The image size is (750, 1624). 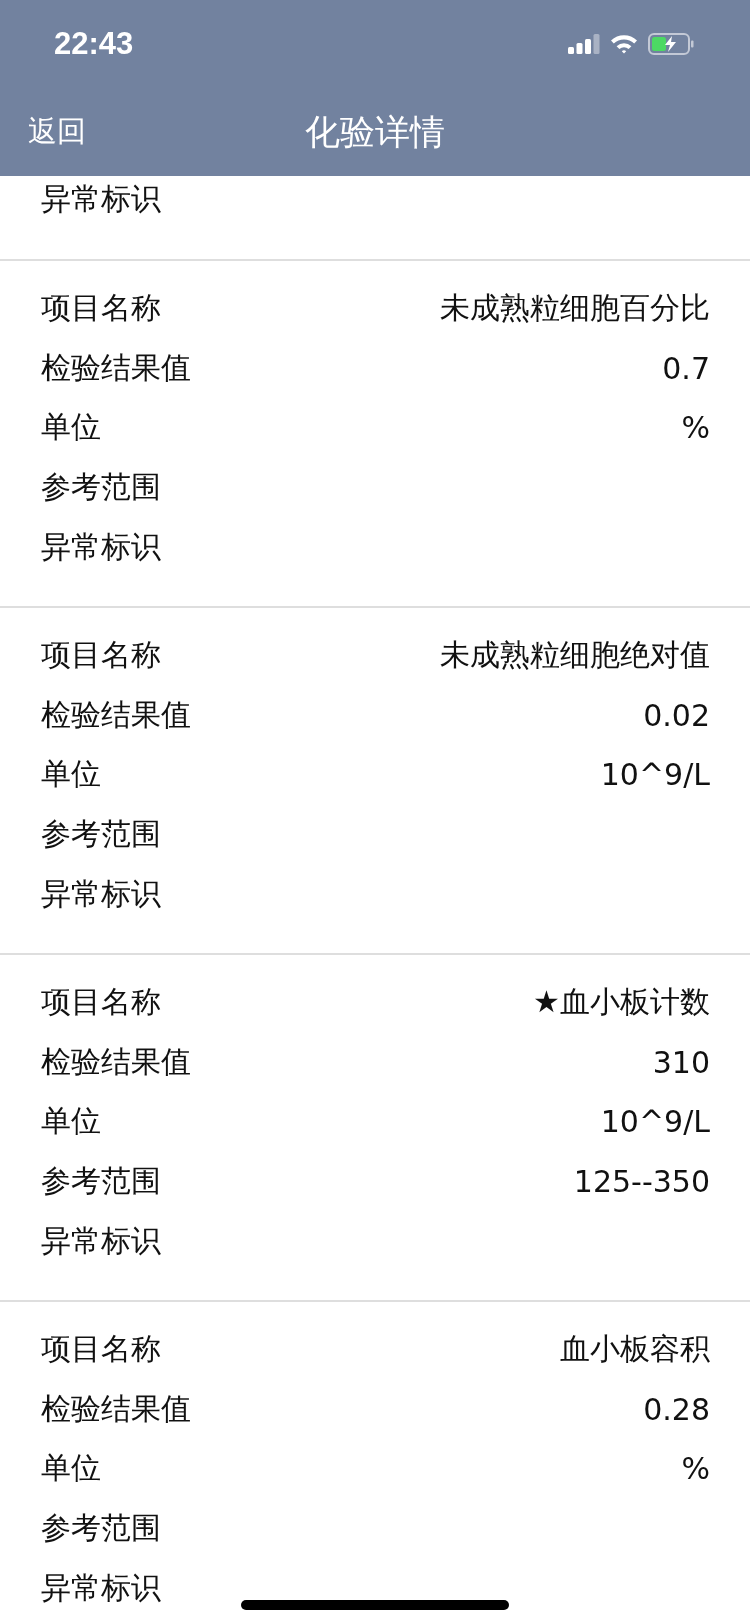 What do you see at coordinates (681, 1062) in the screenshot?
I see `field-value: 310` at bounding box center [681, 1062].